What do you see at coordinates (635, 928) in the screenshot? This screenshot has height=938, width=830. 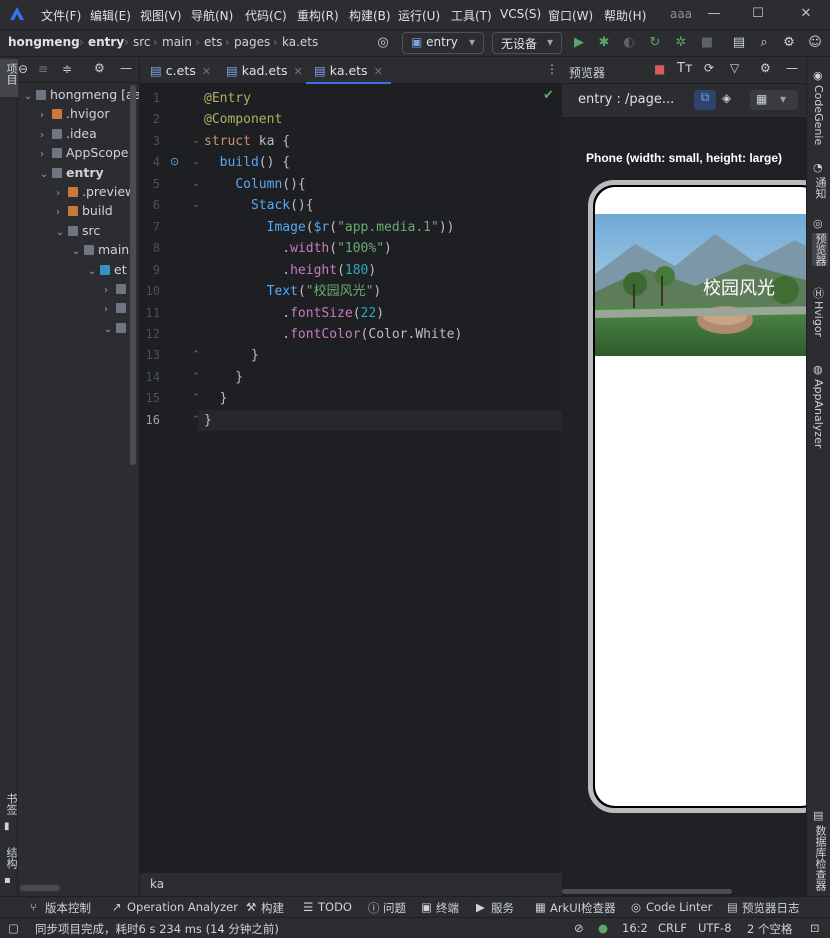 I see `caret-position: 16:2` at bounding box center [635, 928].